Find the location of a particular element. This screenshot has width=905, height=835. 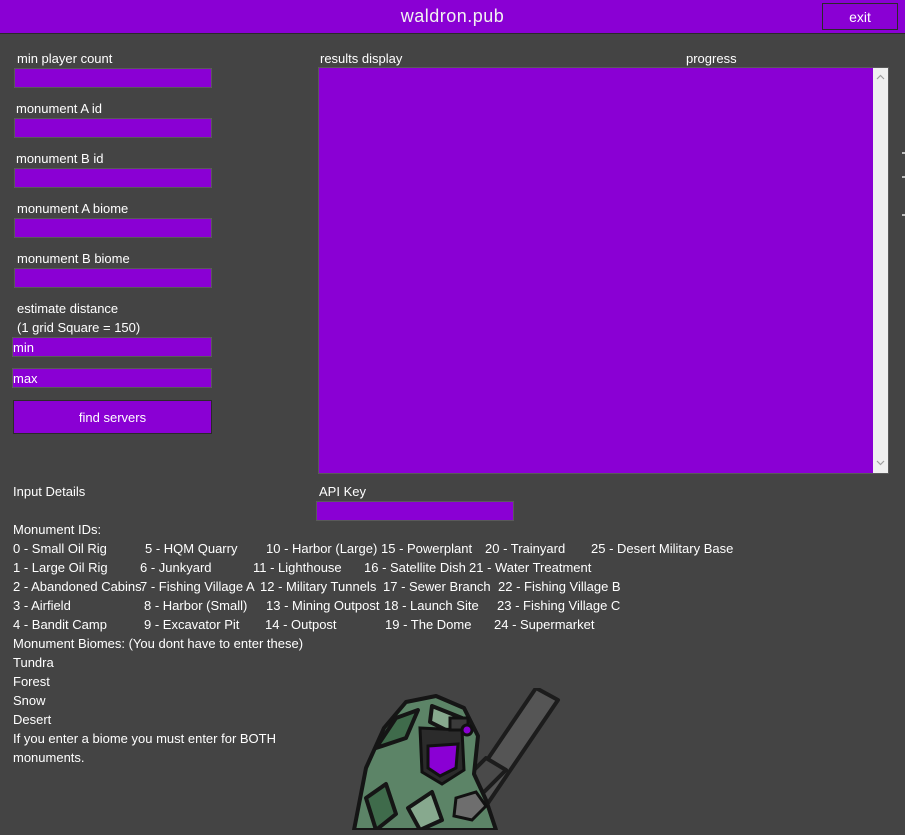

monument-id-item: 16 - Satellite Dish is located at coordinates (415, 567).